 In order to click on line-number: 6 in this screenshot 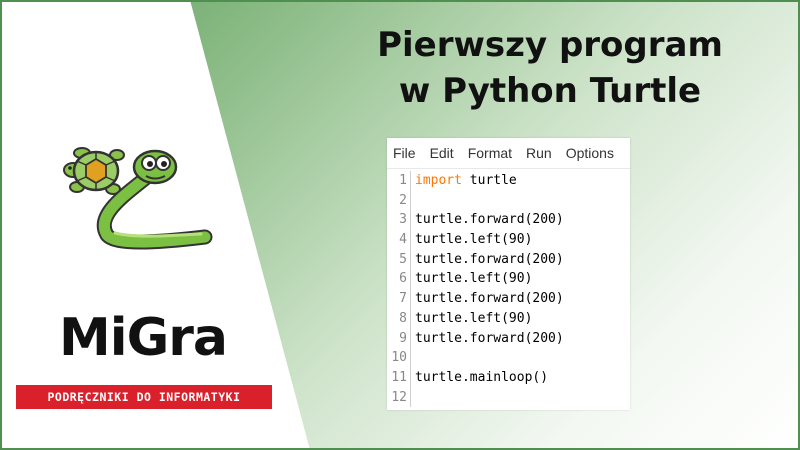, I will do `click(399, 279)`.